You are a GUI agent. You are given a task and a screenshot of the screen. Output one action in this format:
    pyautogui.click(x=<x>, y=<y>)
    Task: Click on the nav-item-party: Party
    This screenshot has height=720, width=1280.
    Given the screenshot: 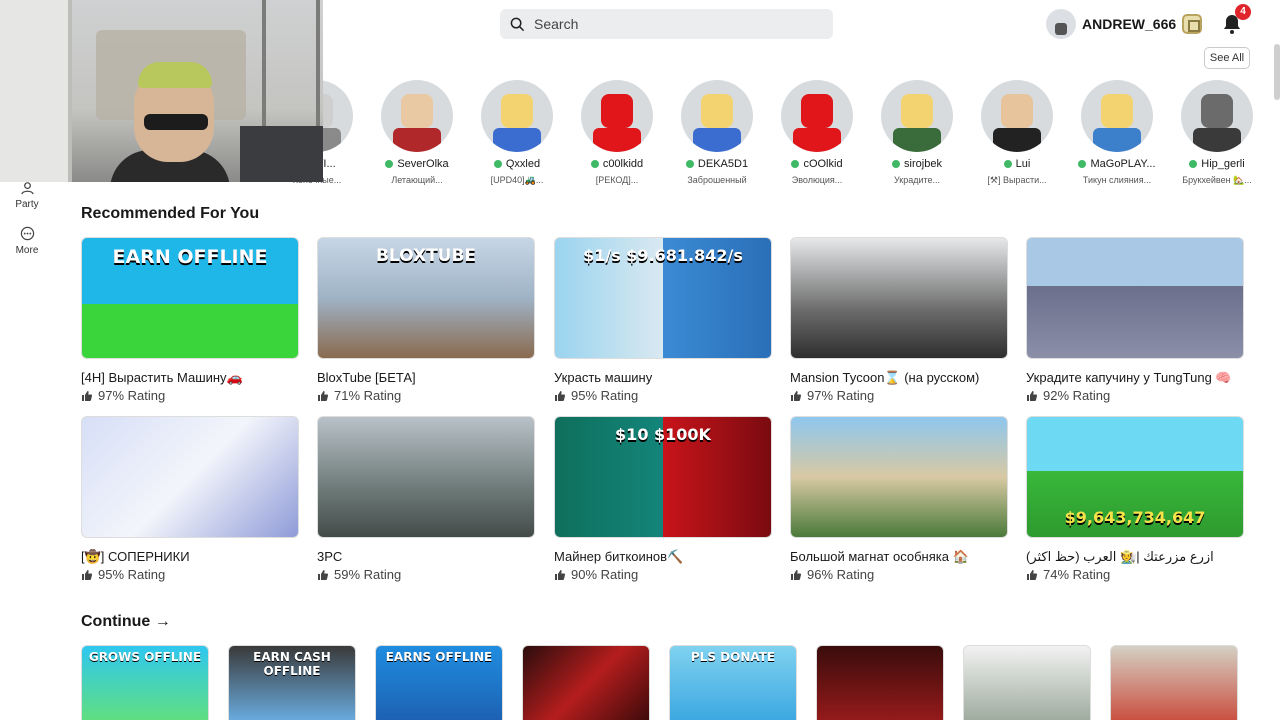 What is the action you would take?
    pyautogui.click(x=27, y=195)
    